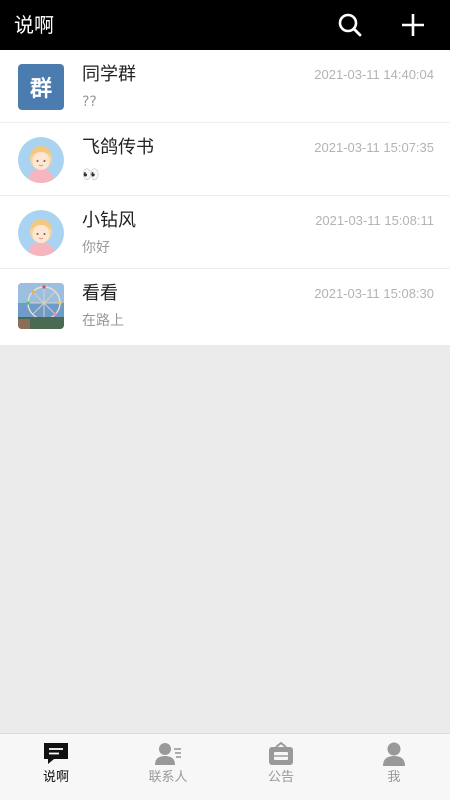 This screenshot has height=800, width=450. What do you see at coordinates (394, 754) in the screenshot?
I see `profile-icon` at bounding box center [394, 754].